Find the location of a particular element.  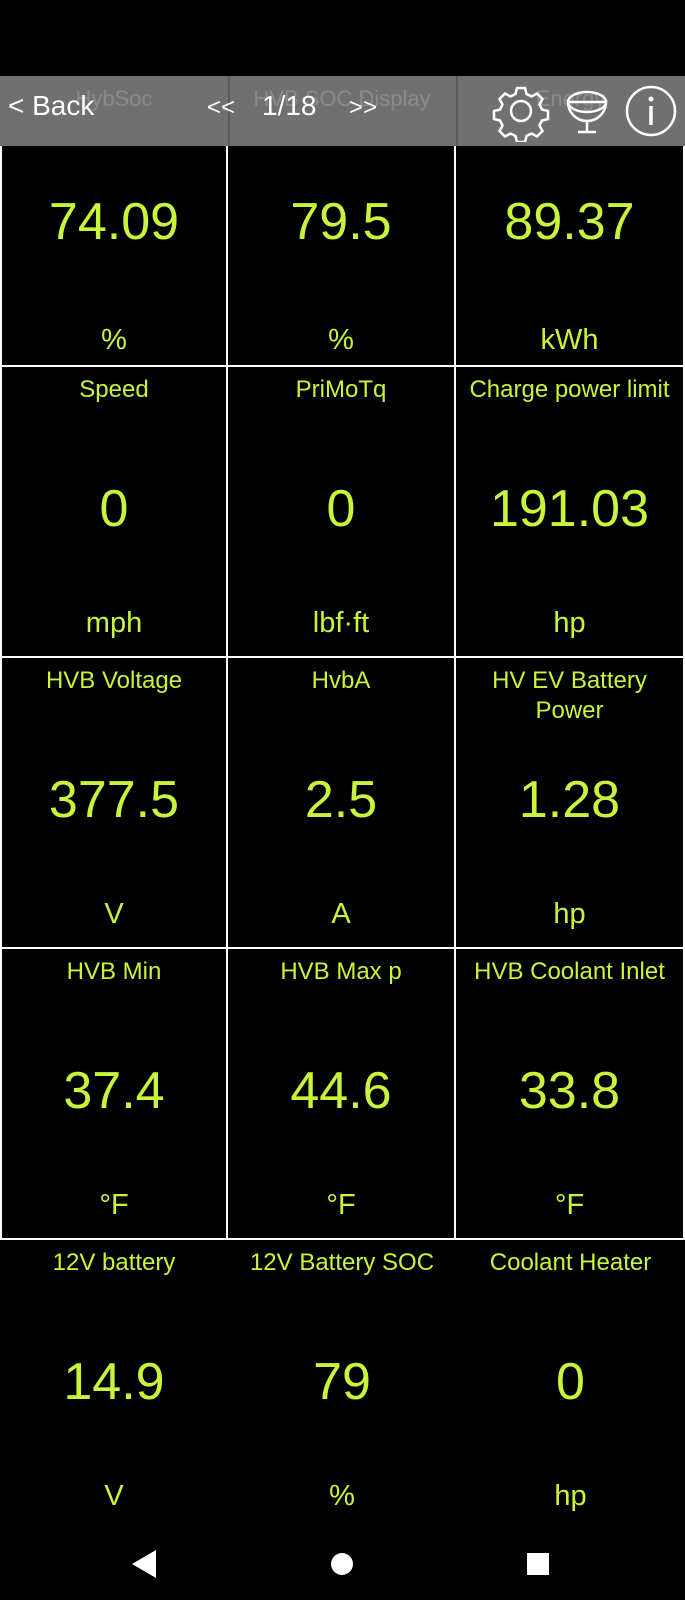

gauge-label: HVB Voltage is located at coordinates (114, 680).